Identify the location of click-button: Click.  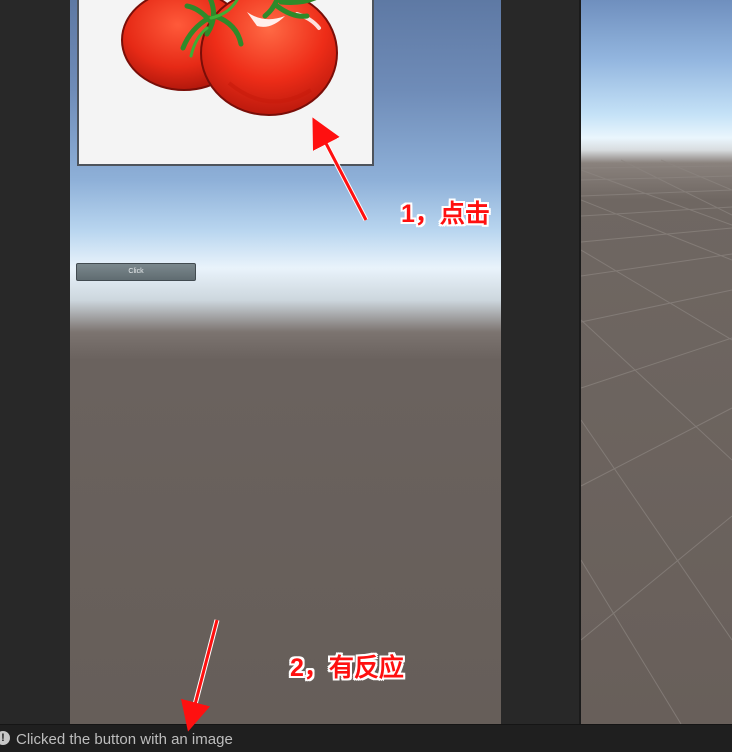
(136, 272).